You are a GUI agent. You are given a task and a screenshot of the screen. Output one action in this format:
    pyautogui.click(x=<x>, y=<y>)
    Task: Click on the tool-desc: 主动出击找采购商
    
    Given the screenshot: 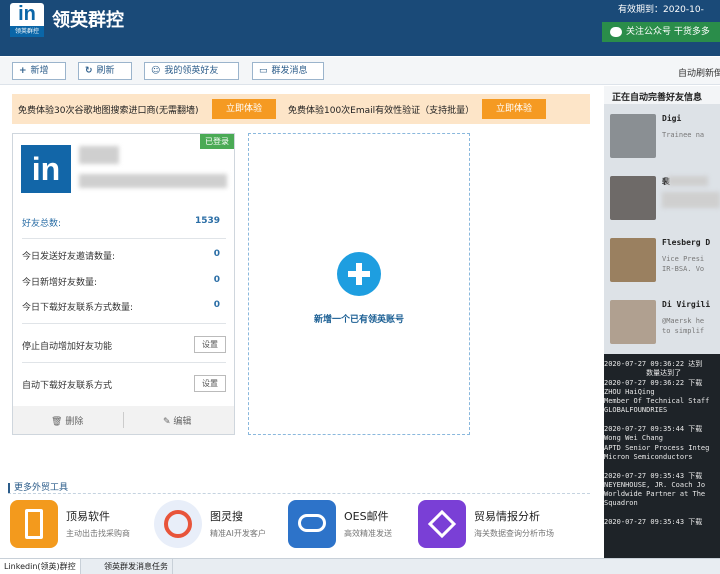 What is the action you would take?
    pyautogui.click(x=98, y=533)
    